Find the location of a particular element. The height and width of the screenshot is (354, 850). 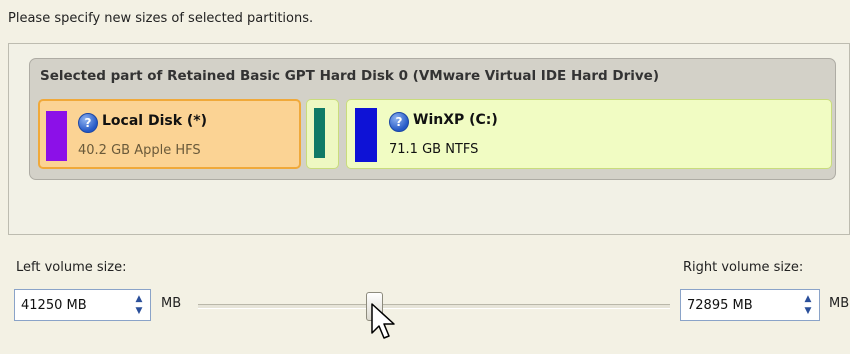

partition-detail: 71.1 GB NTFS is located at coordinates (434, 149).